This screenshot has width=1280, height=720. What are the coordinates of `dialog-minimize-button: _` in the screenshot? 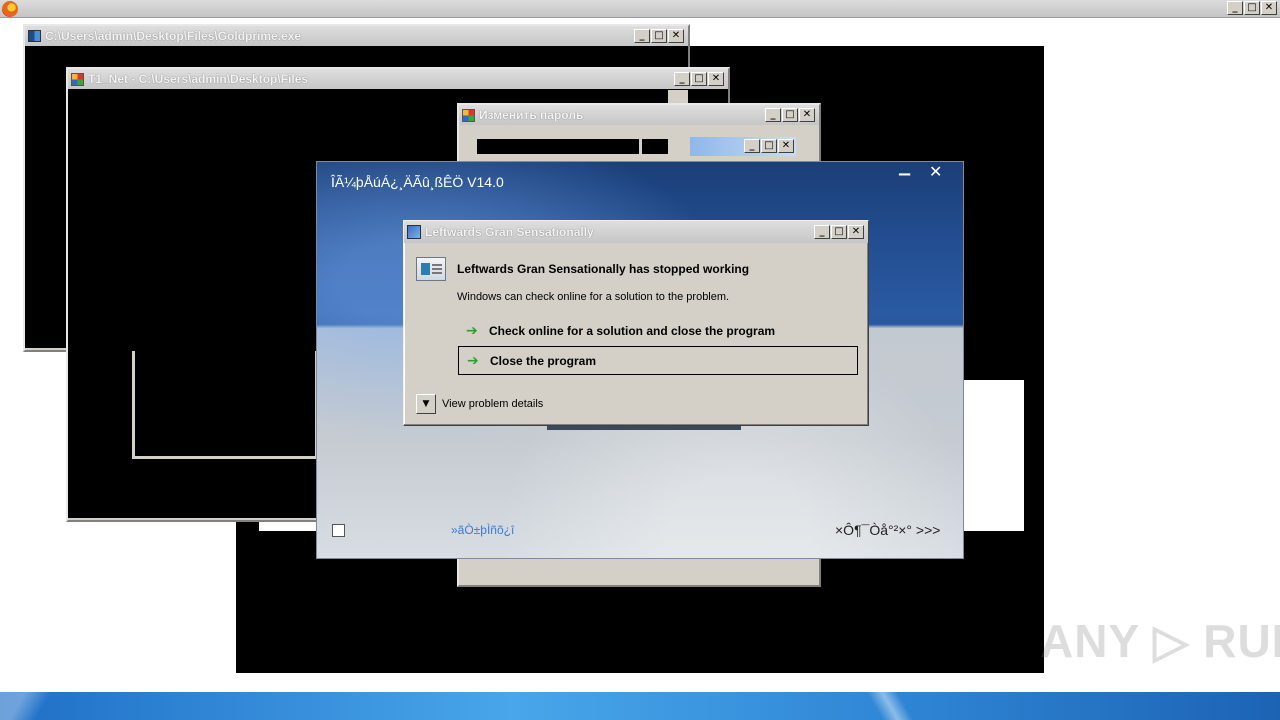 It's located at (822, 232).